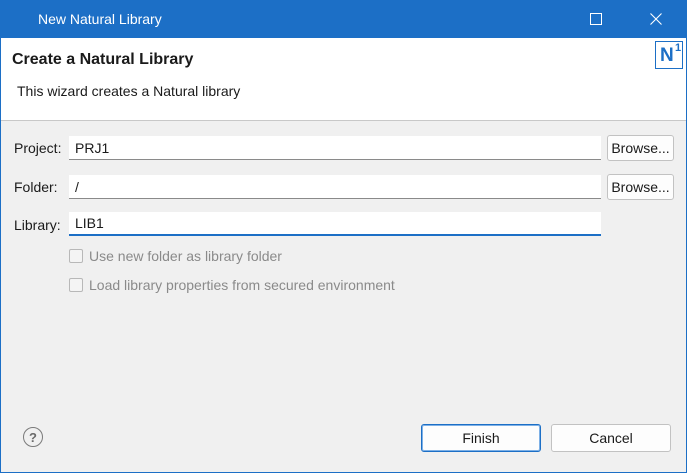  I want to click on cancel-button: Cancel, so click(611, 438).